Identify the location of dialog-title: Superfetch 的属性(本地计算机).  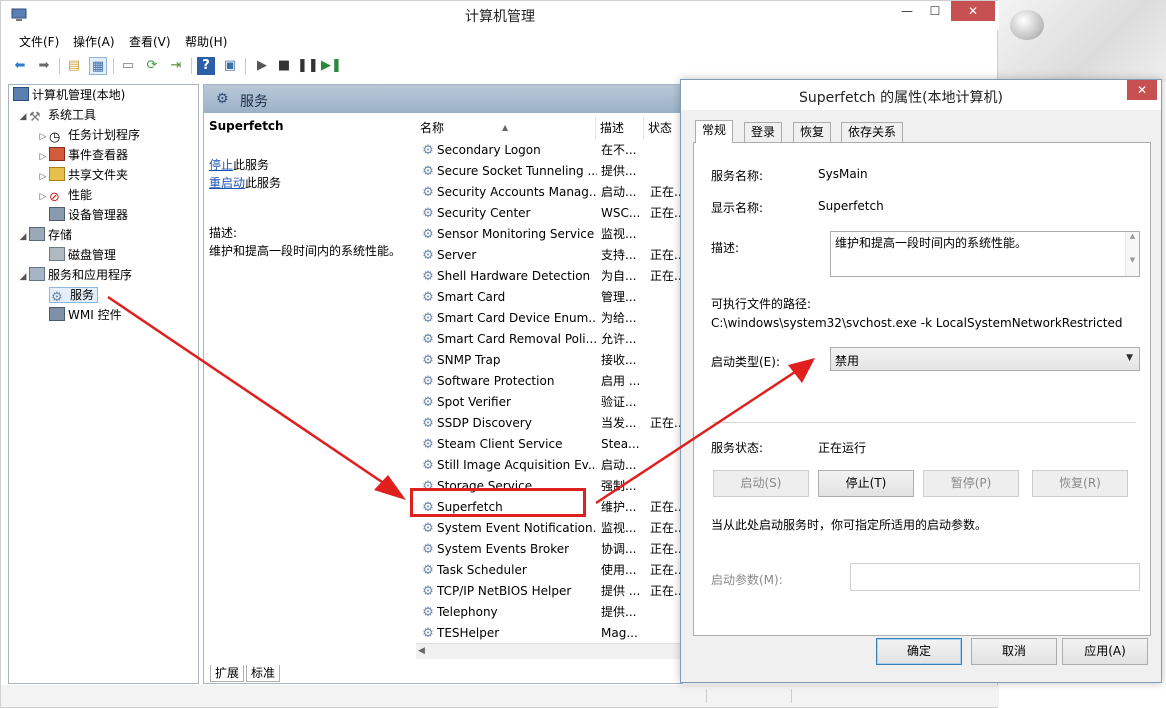
(901, 98).